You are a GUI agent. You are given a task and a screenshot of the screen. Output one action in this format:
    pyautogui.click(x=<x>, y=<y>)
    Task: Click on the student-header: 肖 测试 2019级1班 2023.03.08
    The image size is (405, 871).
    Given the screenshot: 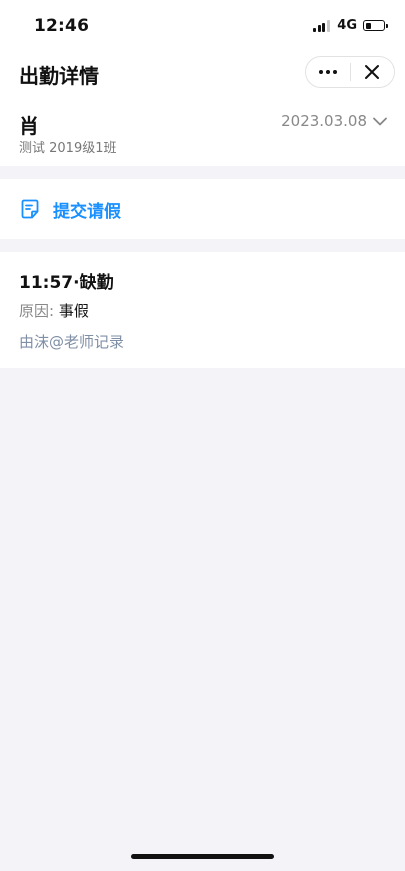 What is the action you would take?
    pyautogui.click(x=202, y=131)
    